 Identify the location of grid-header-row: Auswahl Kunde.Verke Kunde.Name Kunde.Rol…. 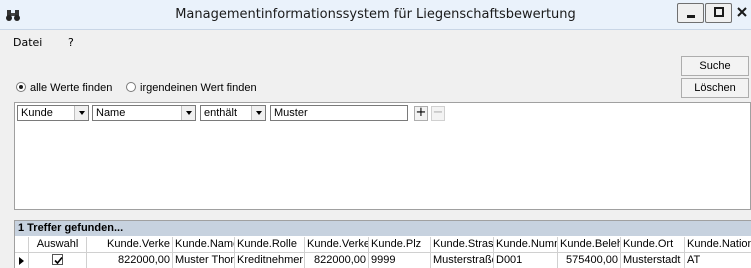
(383, 245).